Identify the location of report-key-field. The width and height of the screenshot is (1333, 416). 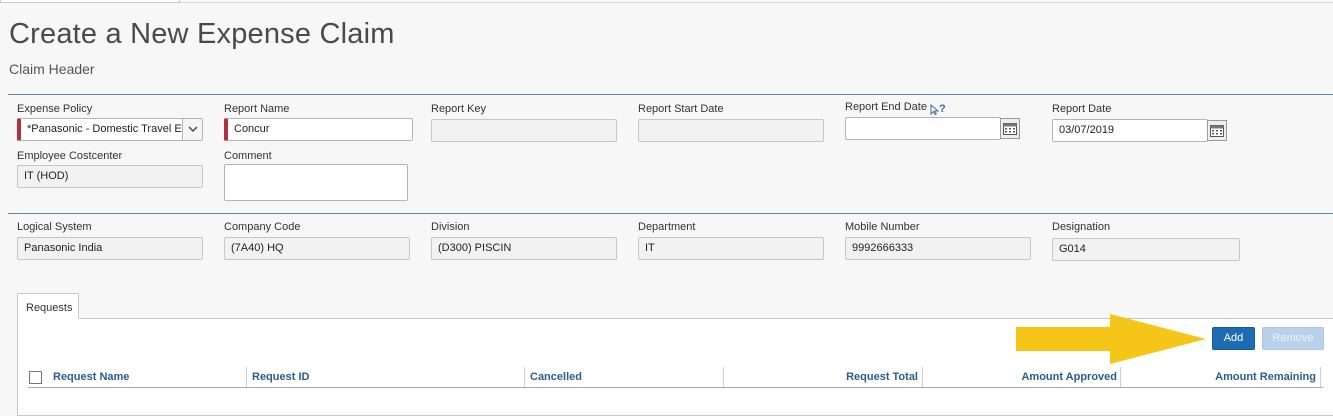
(524, 130).